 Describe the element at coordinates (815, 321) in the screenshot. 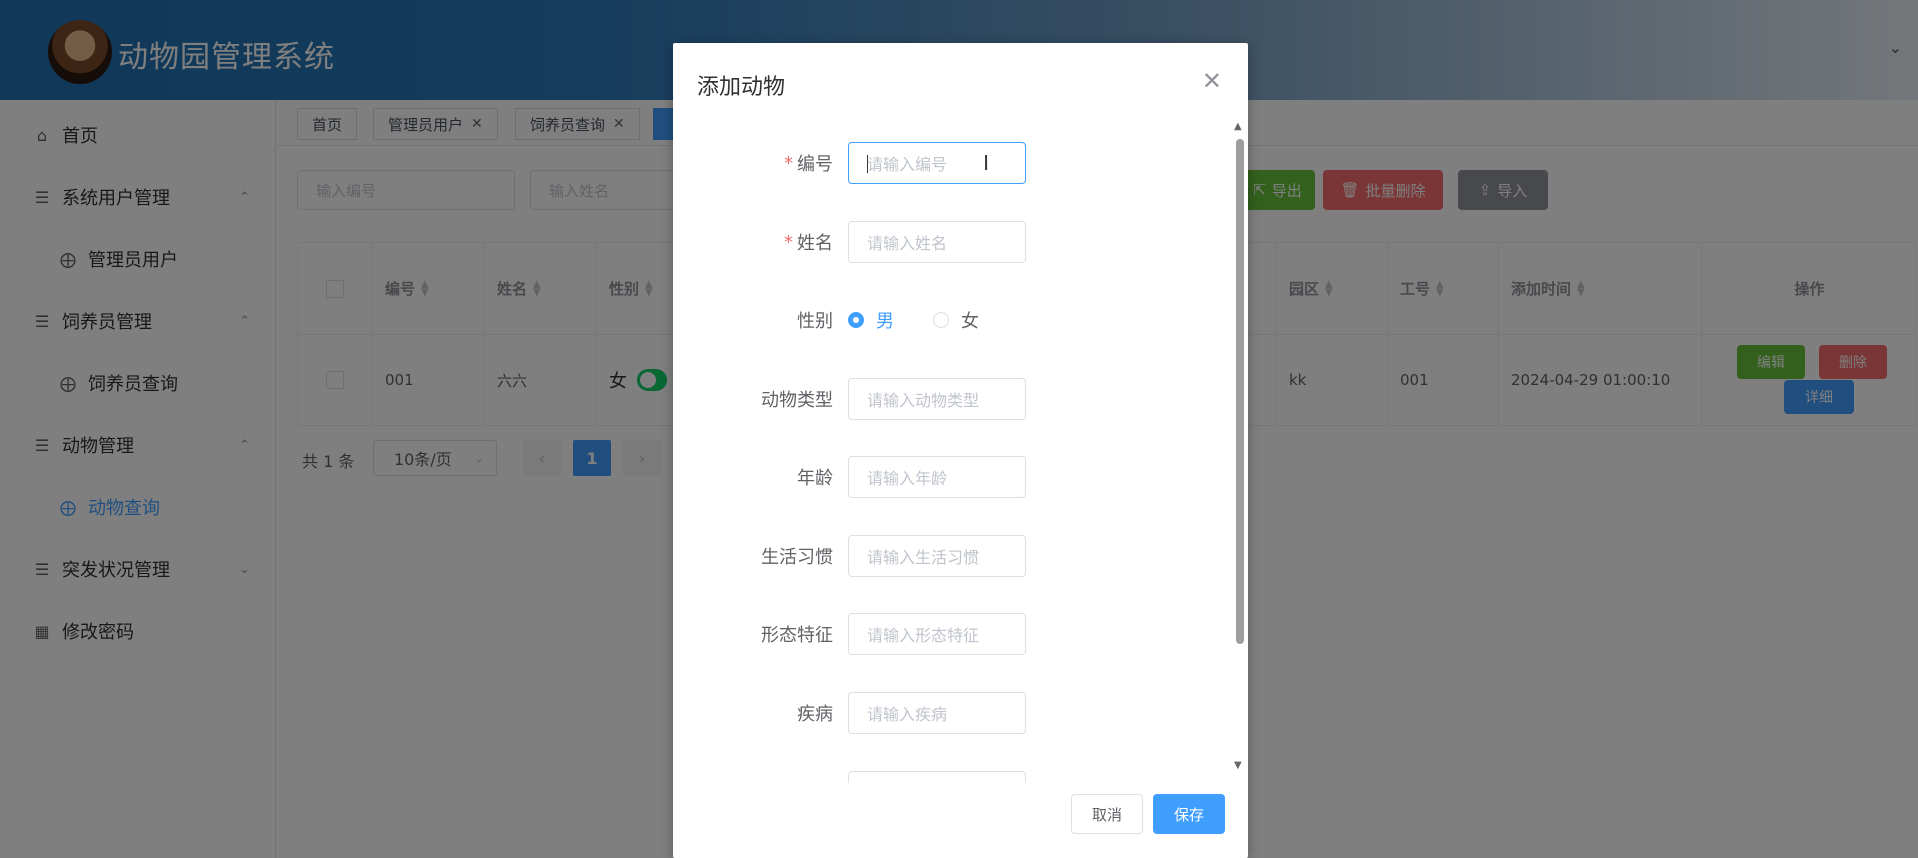

I see `field-label: 性别` at that location.